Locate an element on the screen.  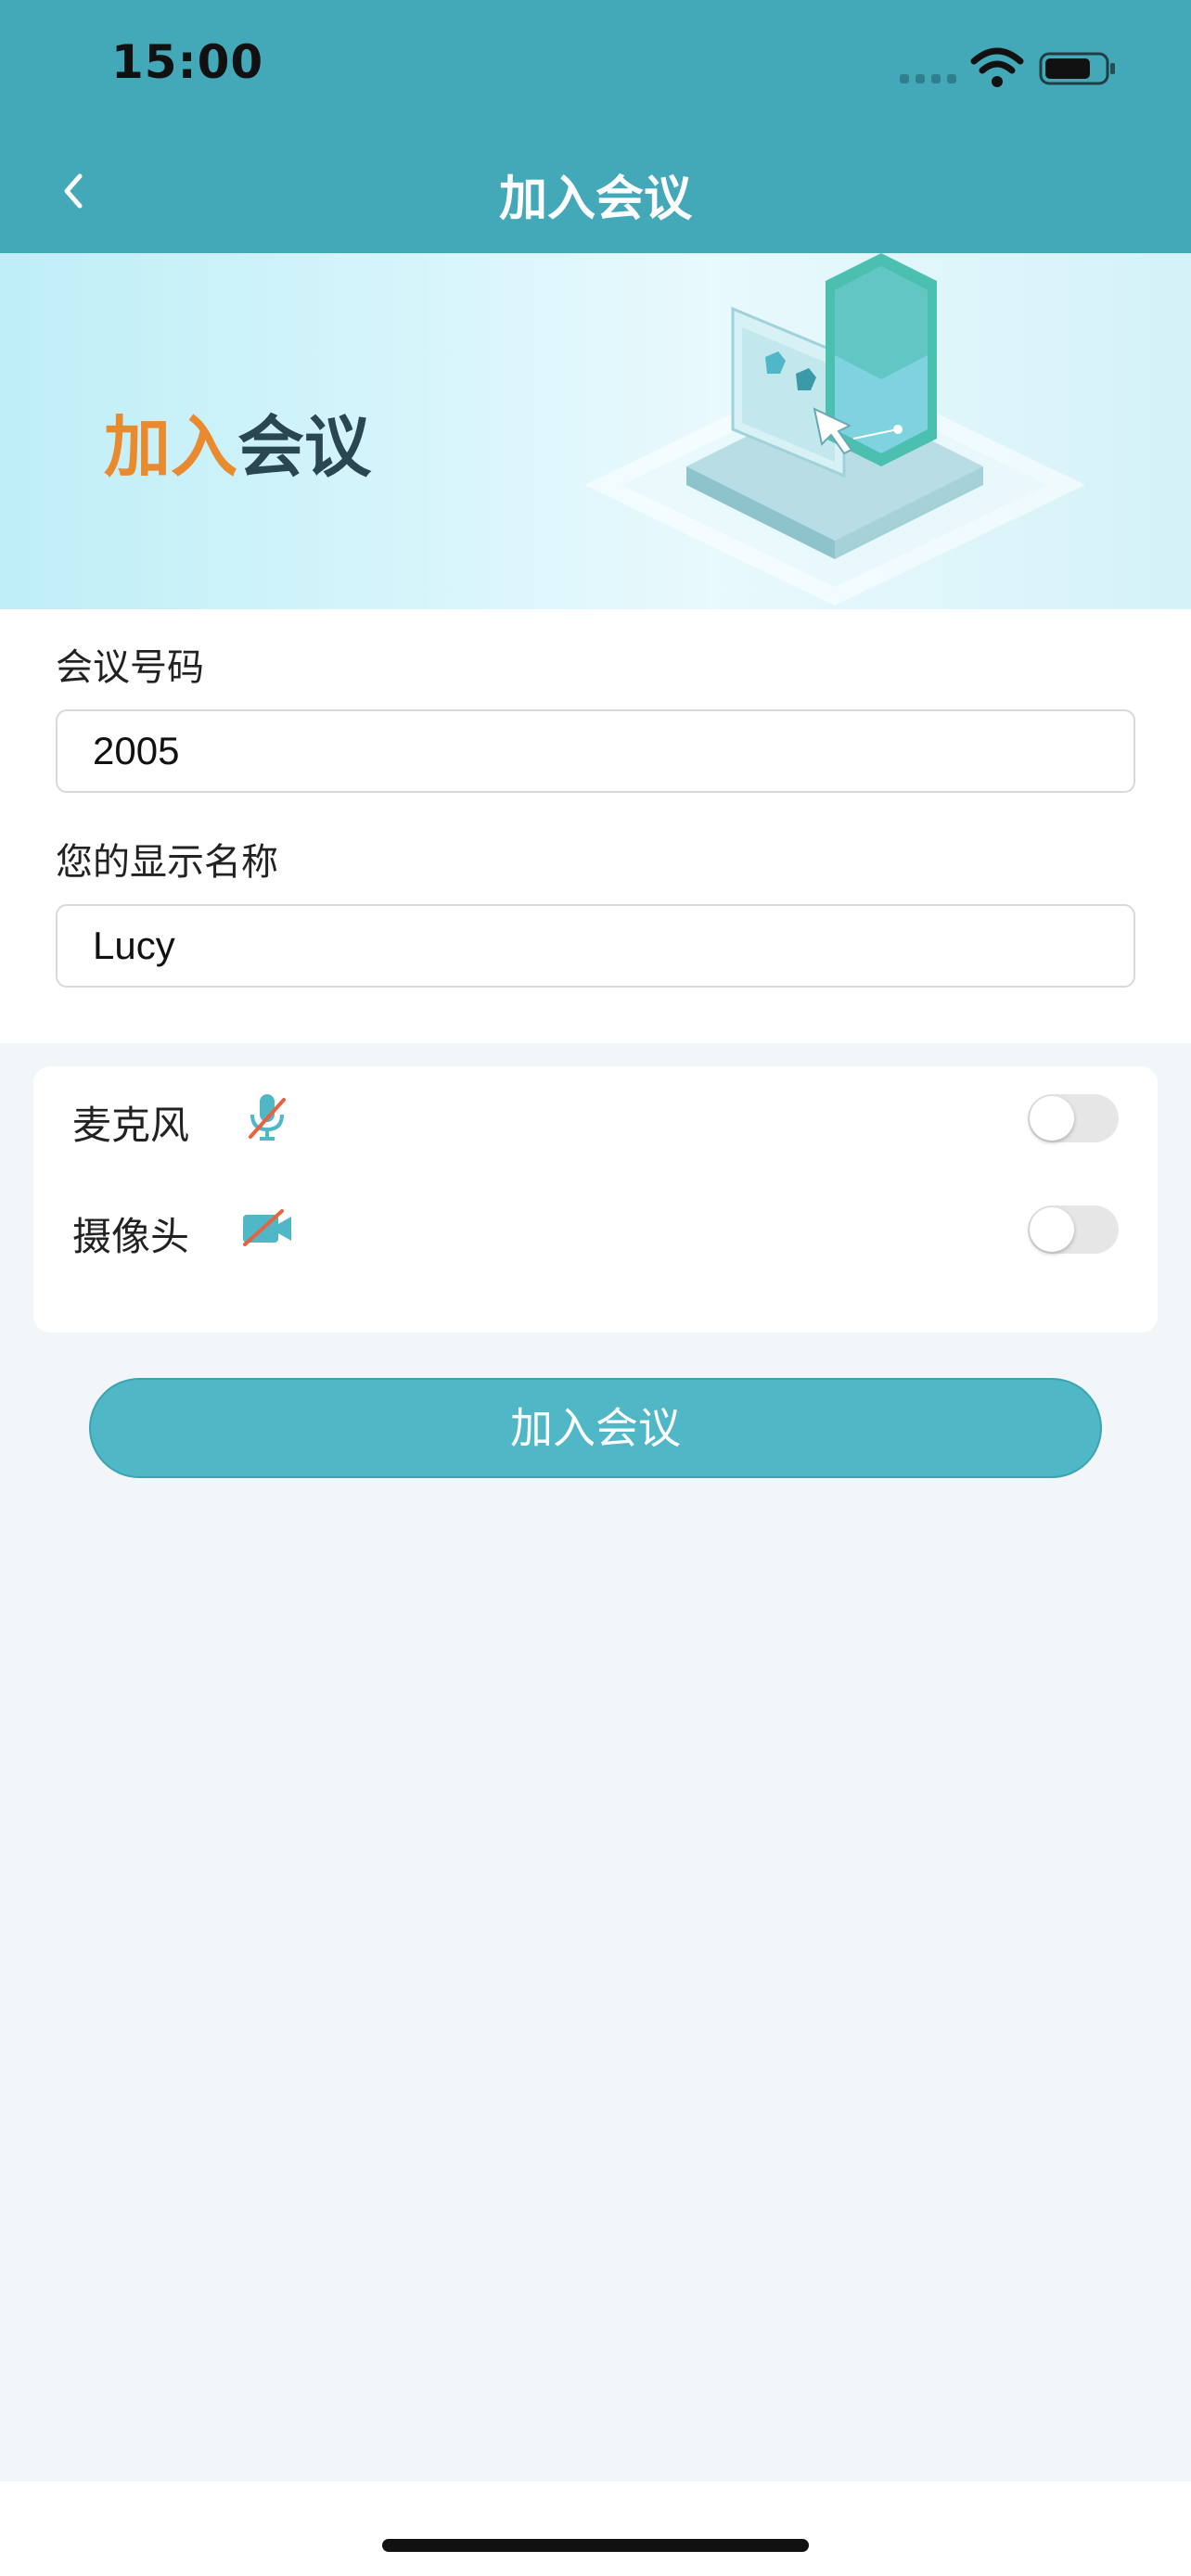
display-name-label: 您的显示名称 is located at coordinates (167, 863).